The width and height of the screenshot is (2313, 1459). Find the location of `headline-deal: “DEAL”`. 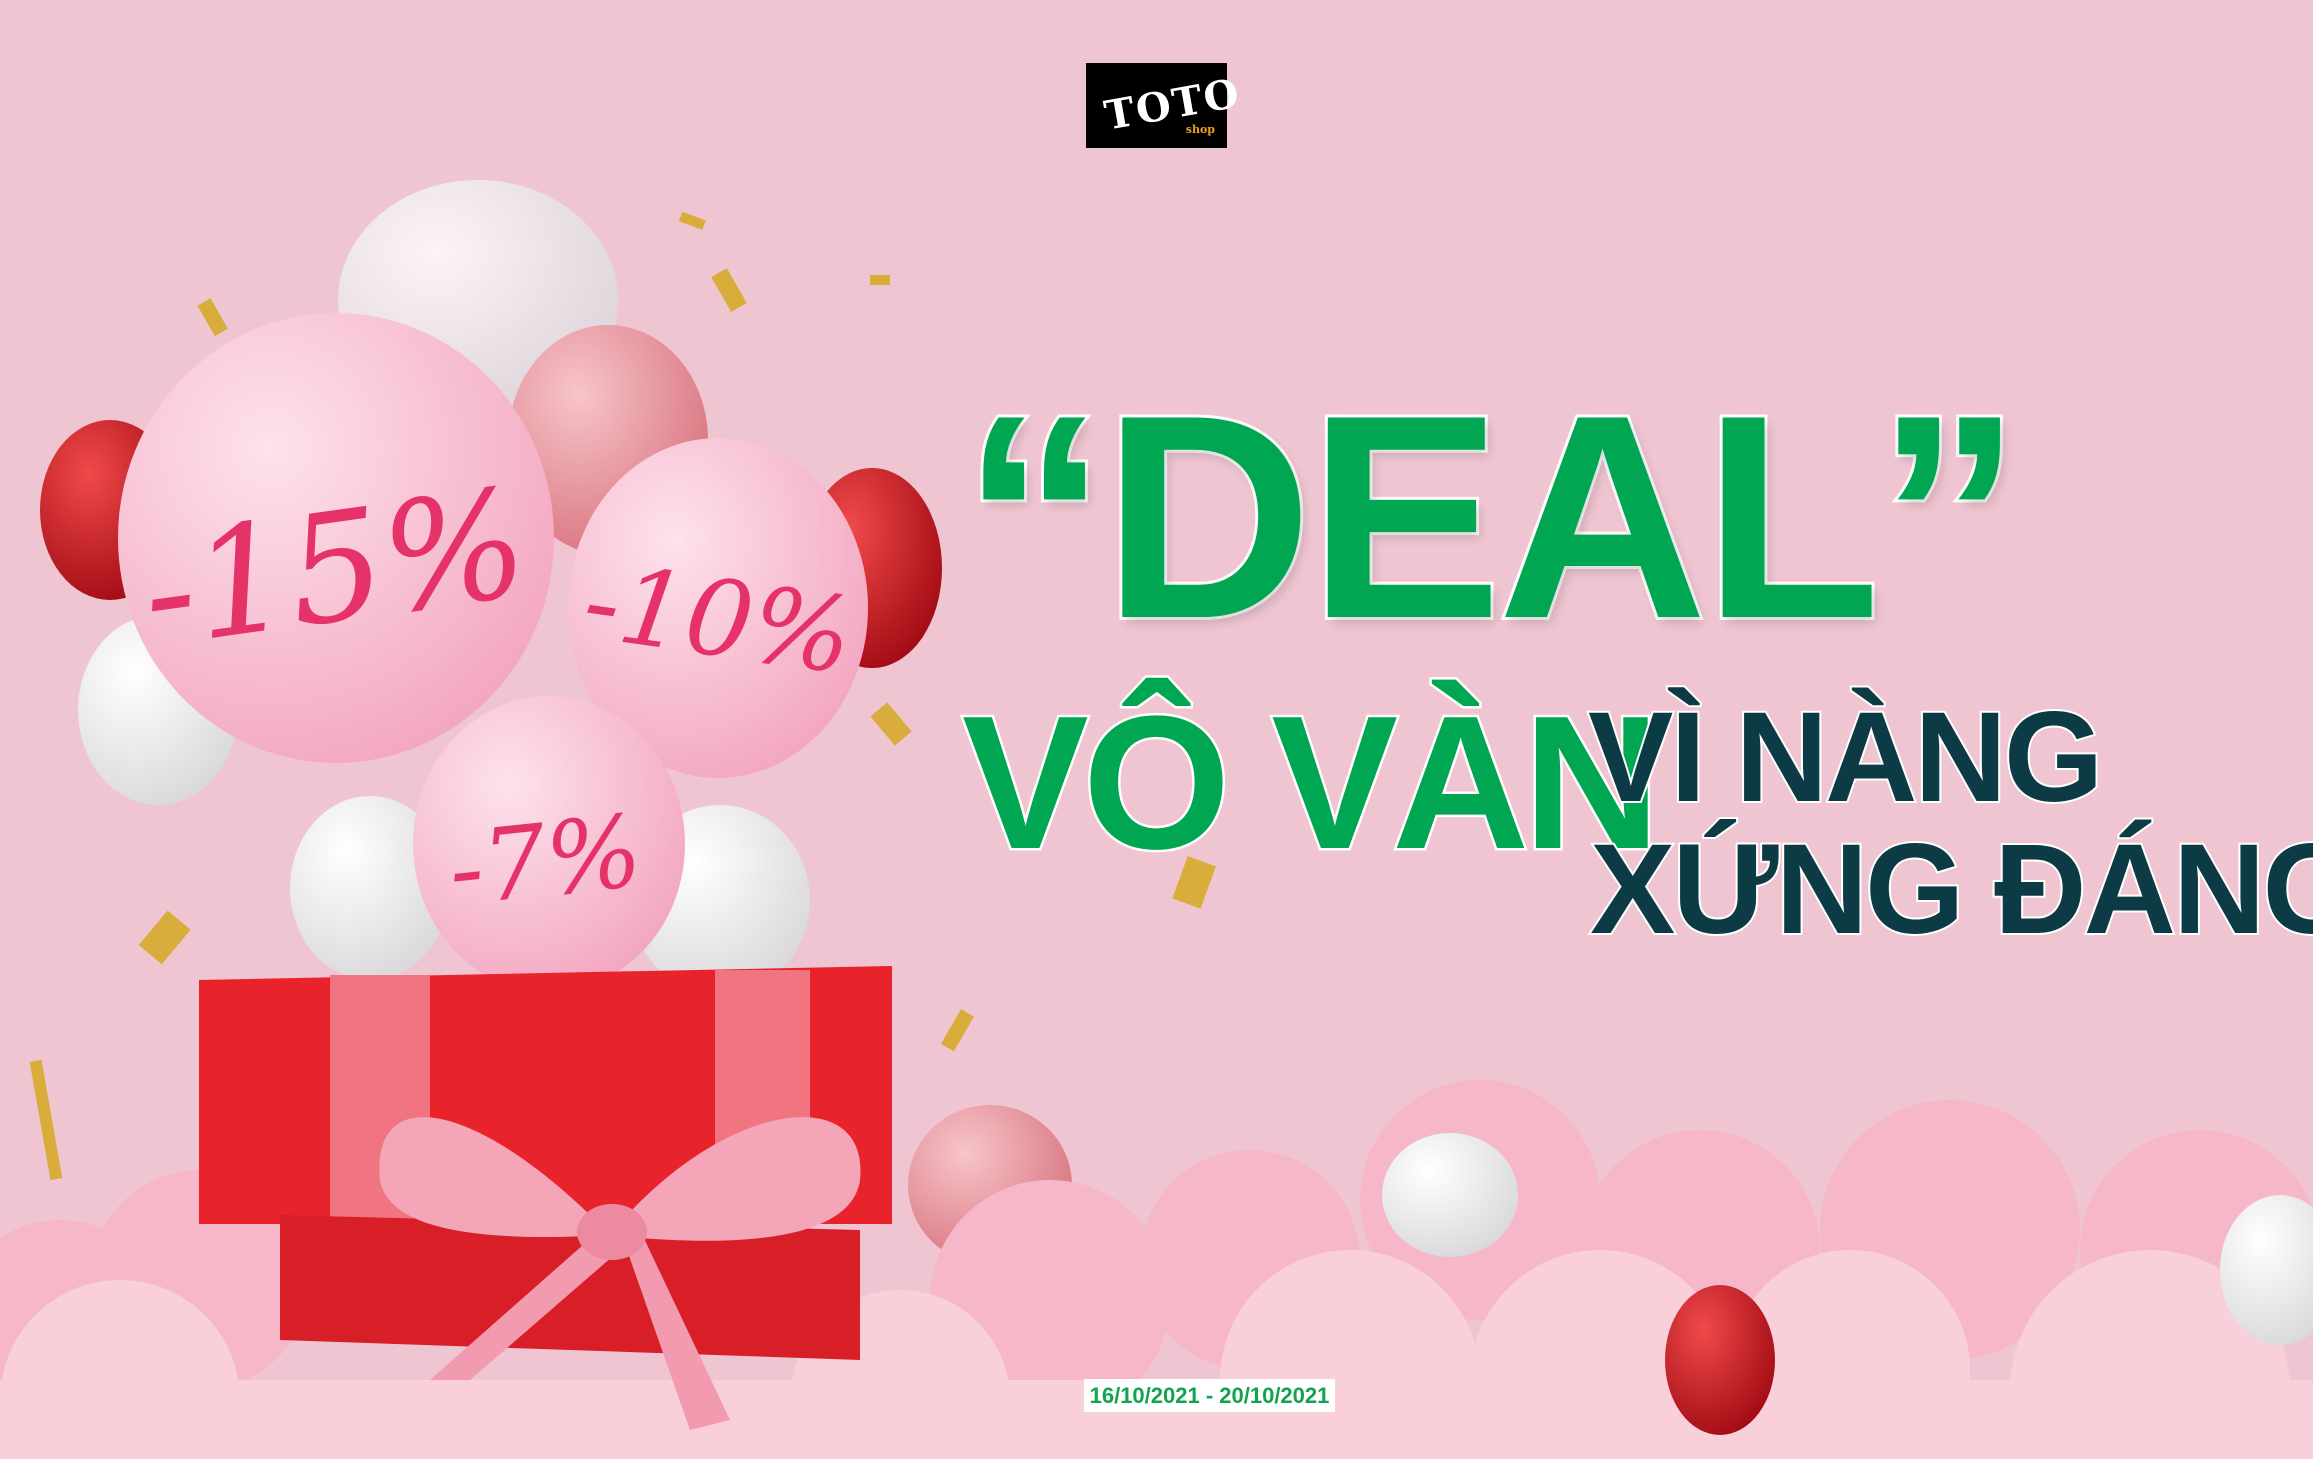

headline-deal: “DEAL” is located at coordinates (1491, 517).